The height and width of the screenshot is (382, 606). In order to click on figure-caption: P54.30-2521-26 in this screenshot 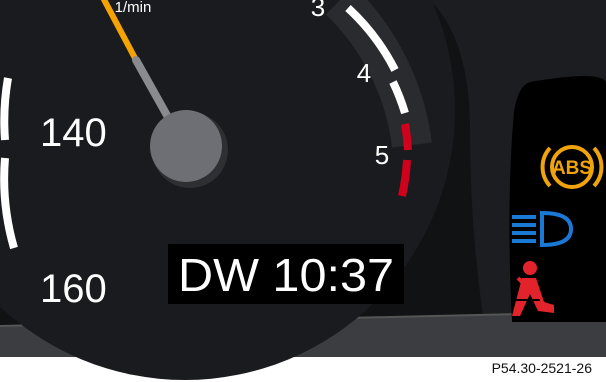, I will do `click(541, 368)`.